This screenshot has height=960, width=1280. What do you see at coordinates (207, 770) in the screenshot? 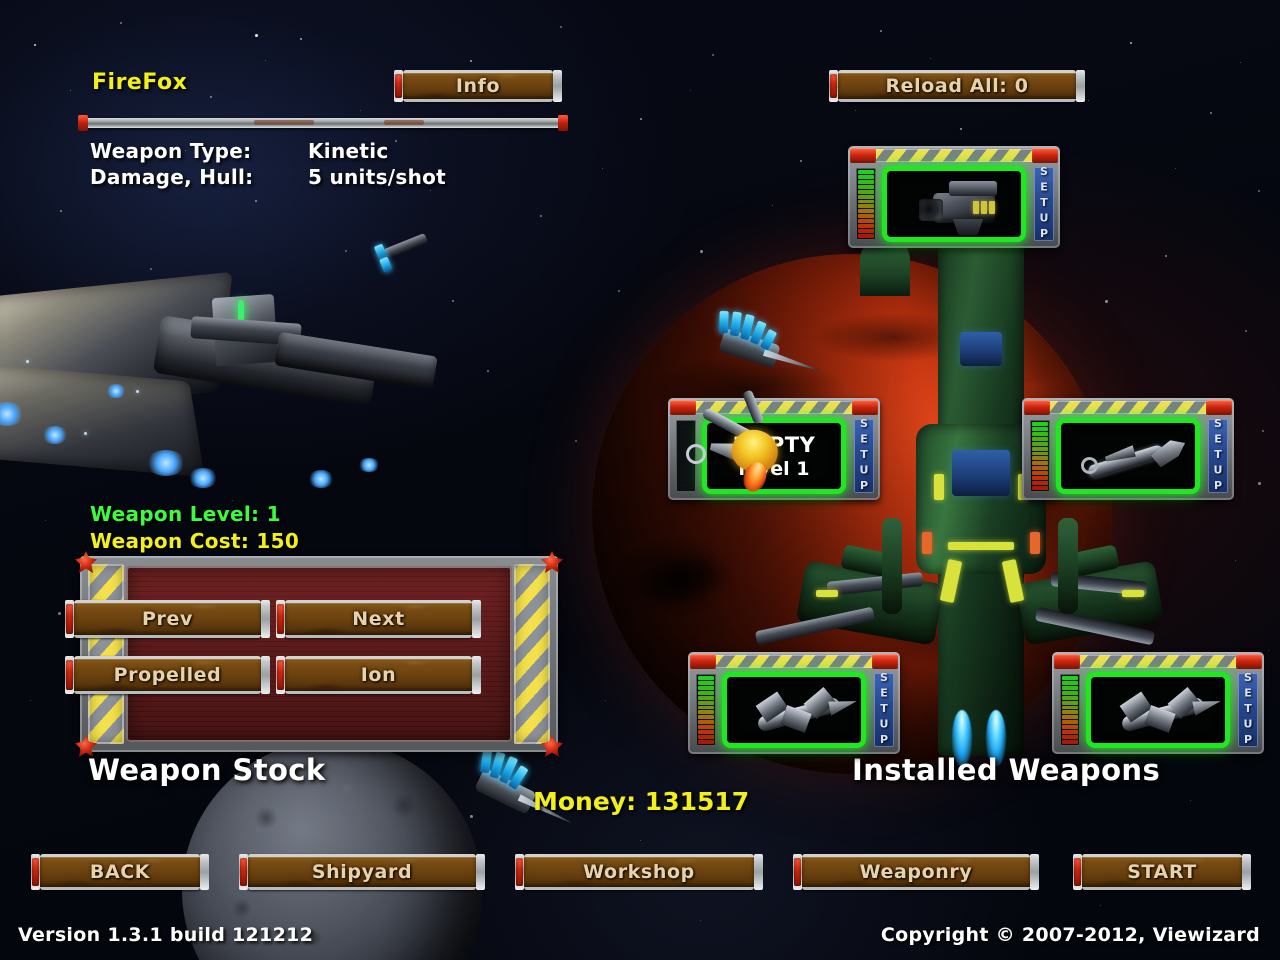
I see `weapon-stock-label: Weapon Stock` at bounding box center [207, 770].